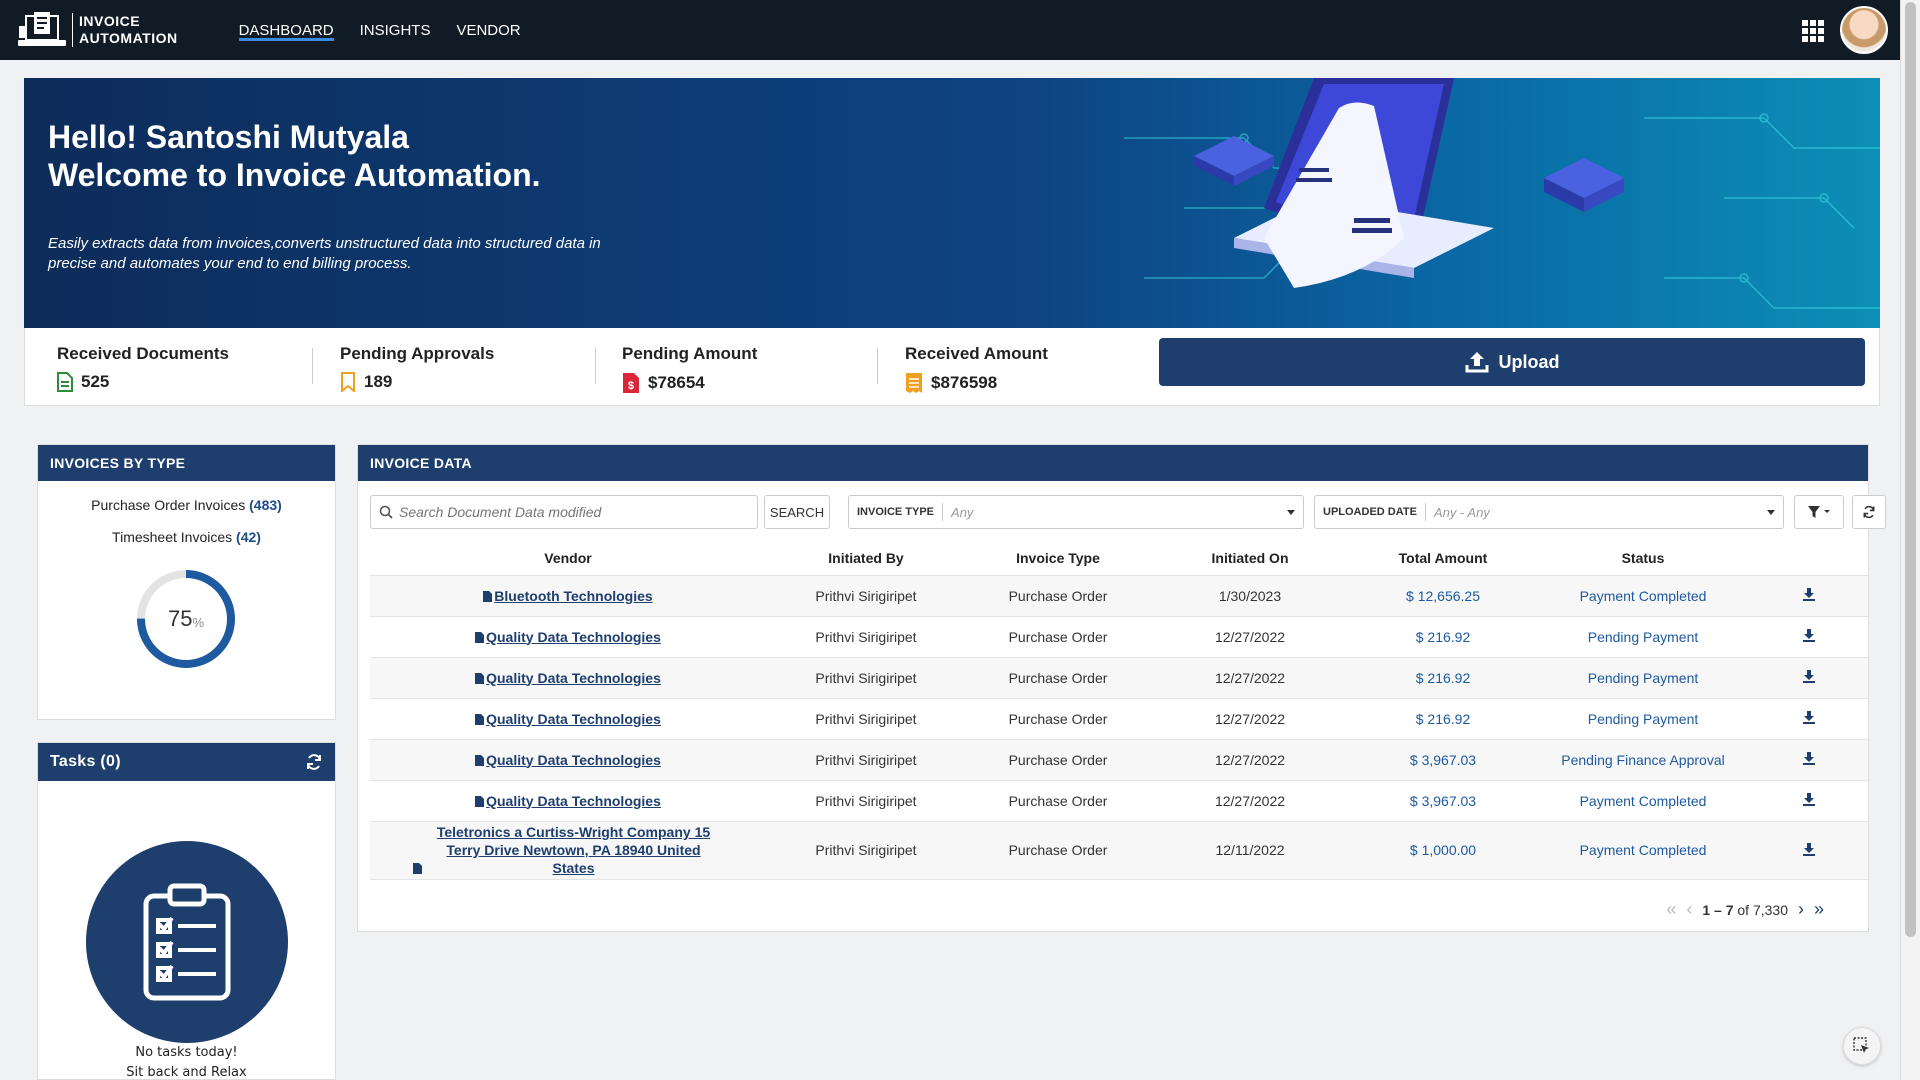  Describe the element at coordinates (797, 512) in the screenshot. I see `search-button: SEARCH` at that location.